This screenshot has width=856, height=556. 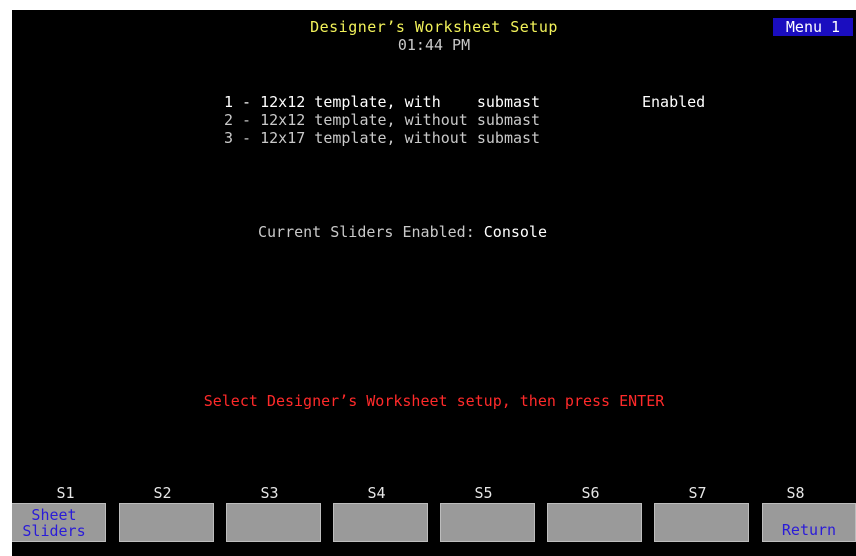 I want to click on clock: 01:44 PM, so click(x=434, y=45).